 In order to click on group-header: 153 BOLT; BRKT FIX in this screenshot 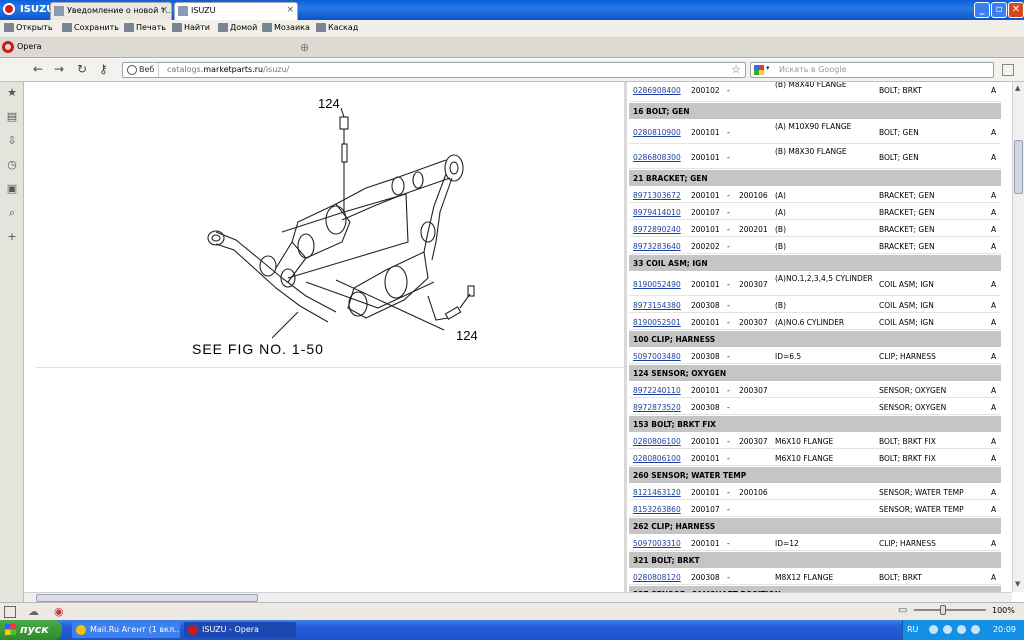, I will do `click(815, 424)`.